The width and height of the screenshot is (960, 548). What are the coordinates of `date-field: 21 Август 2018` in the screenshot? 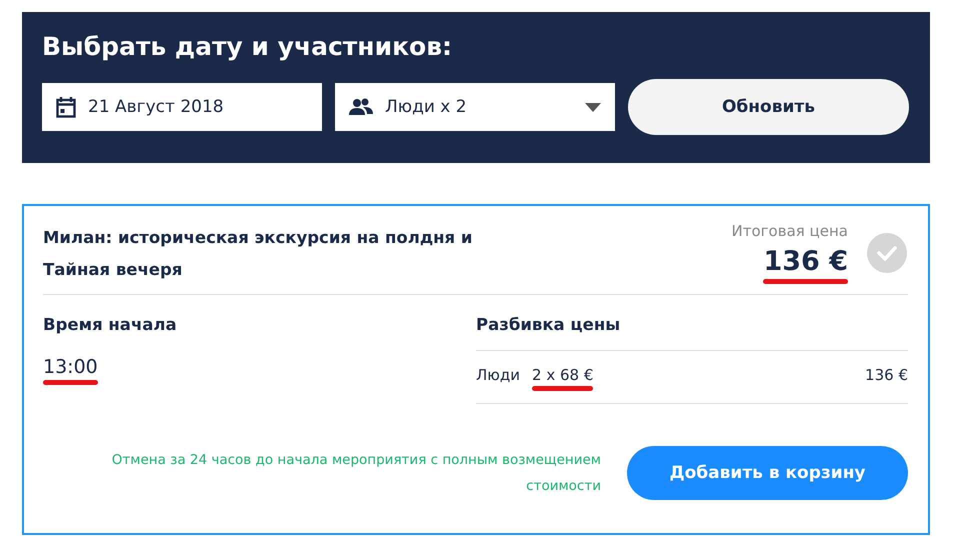 It's located at (182, 107).